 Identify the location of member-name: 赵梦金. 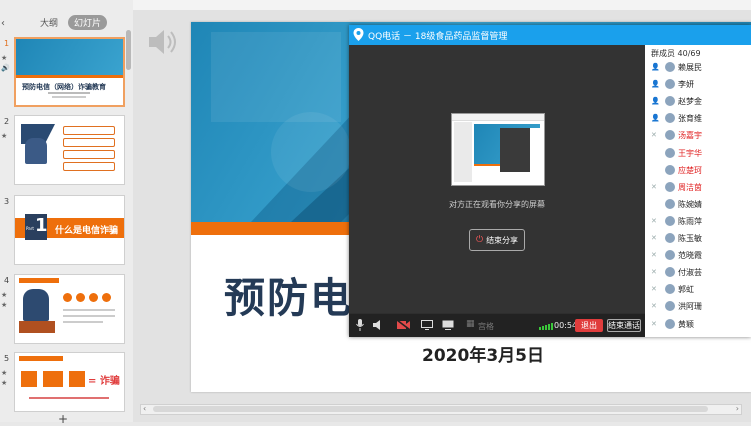
(690, 102).